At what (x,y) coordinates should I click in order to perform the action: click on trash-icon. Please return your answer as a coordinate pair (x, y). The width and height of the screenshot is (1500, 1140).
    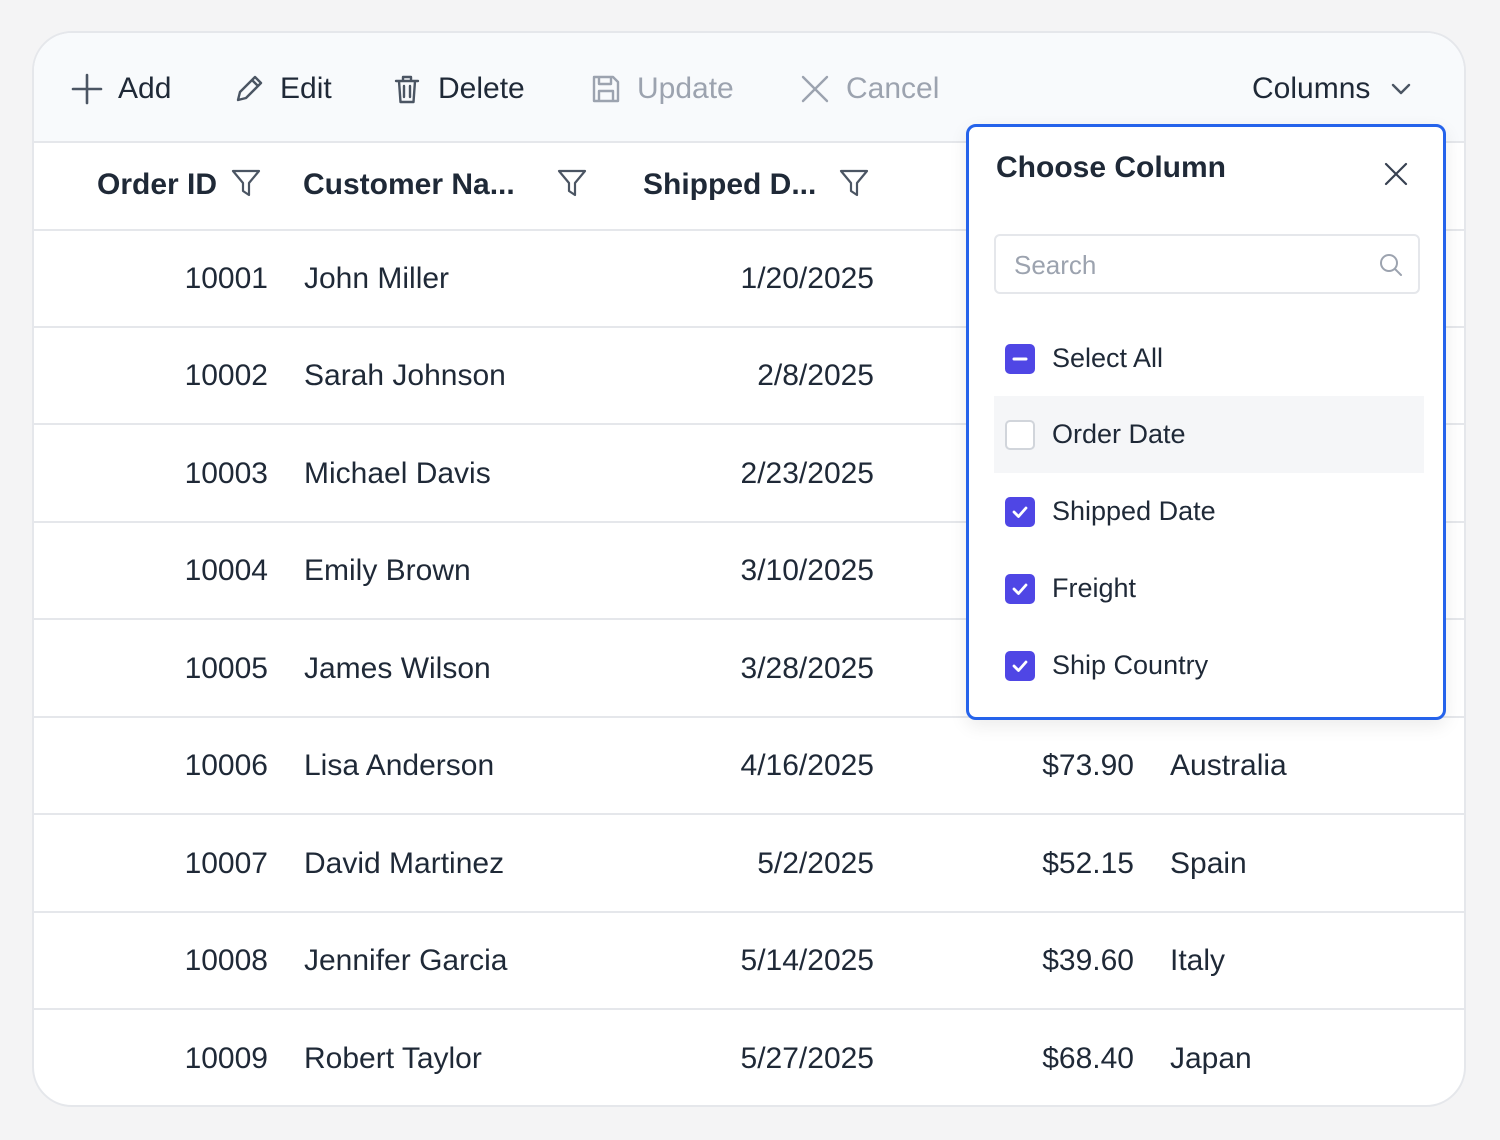
    Looking at the image, I should click on (407, 89).